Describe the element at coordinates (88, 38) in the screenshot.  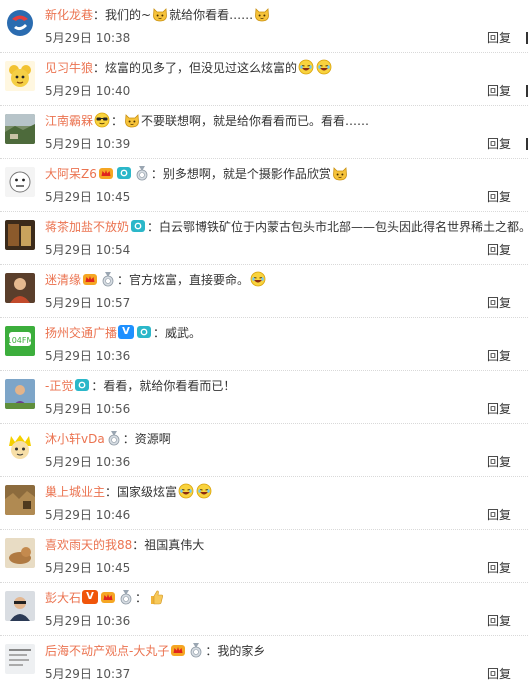
I see `timestamp: 5月29日 10:38` at that location.